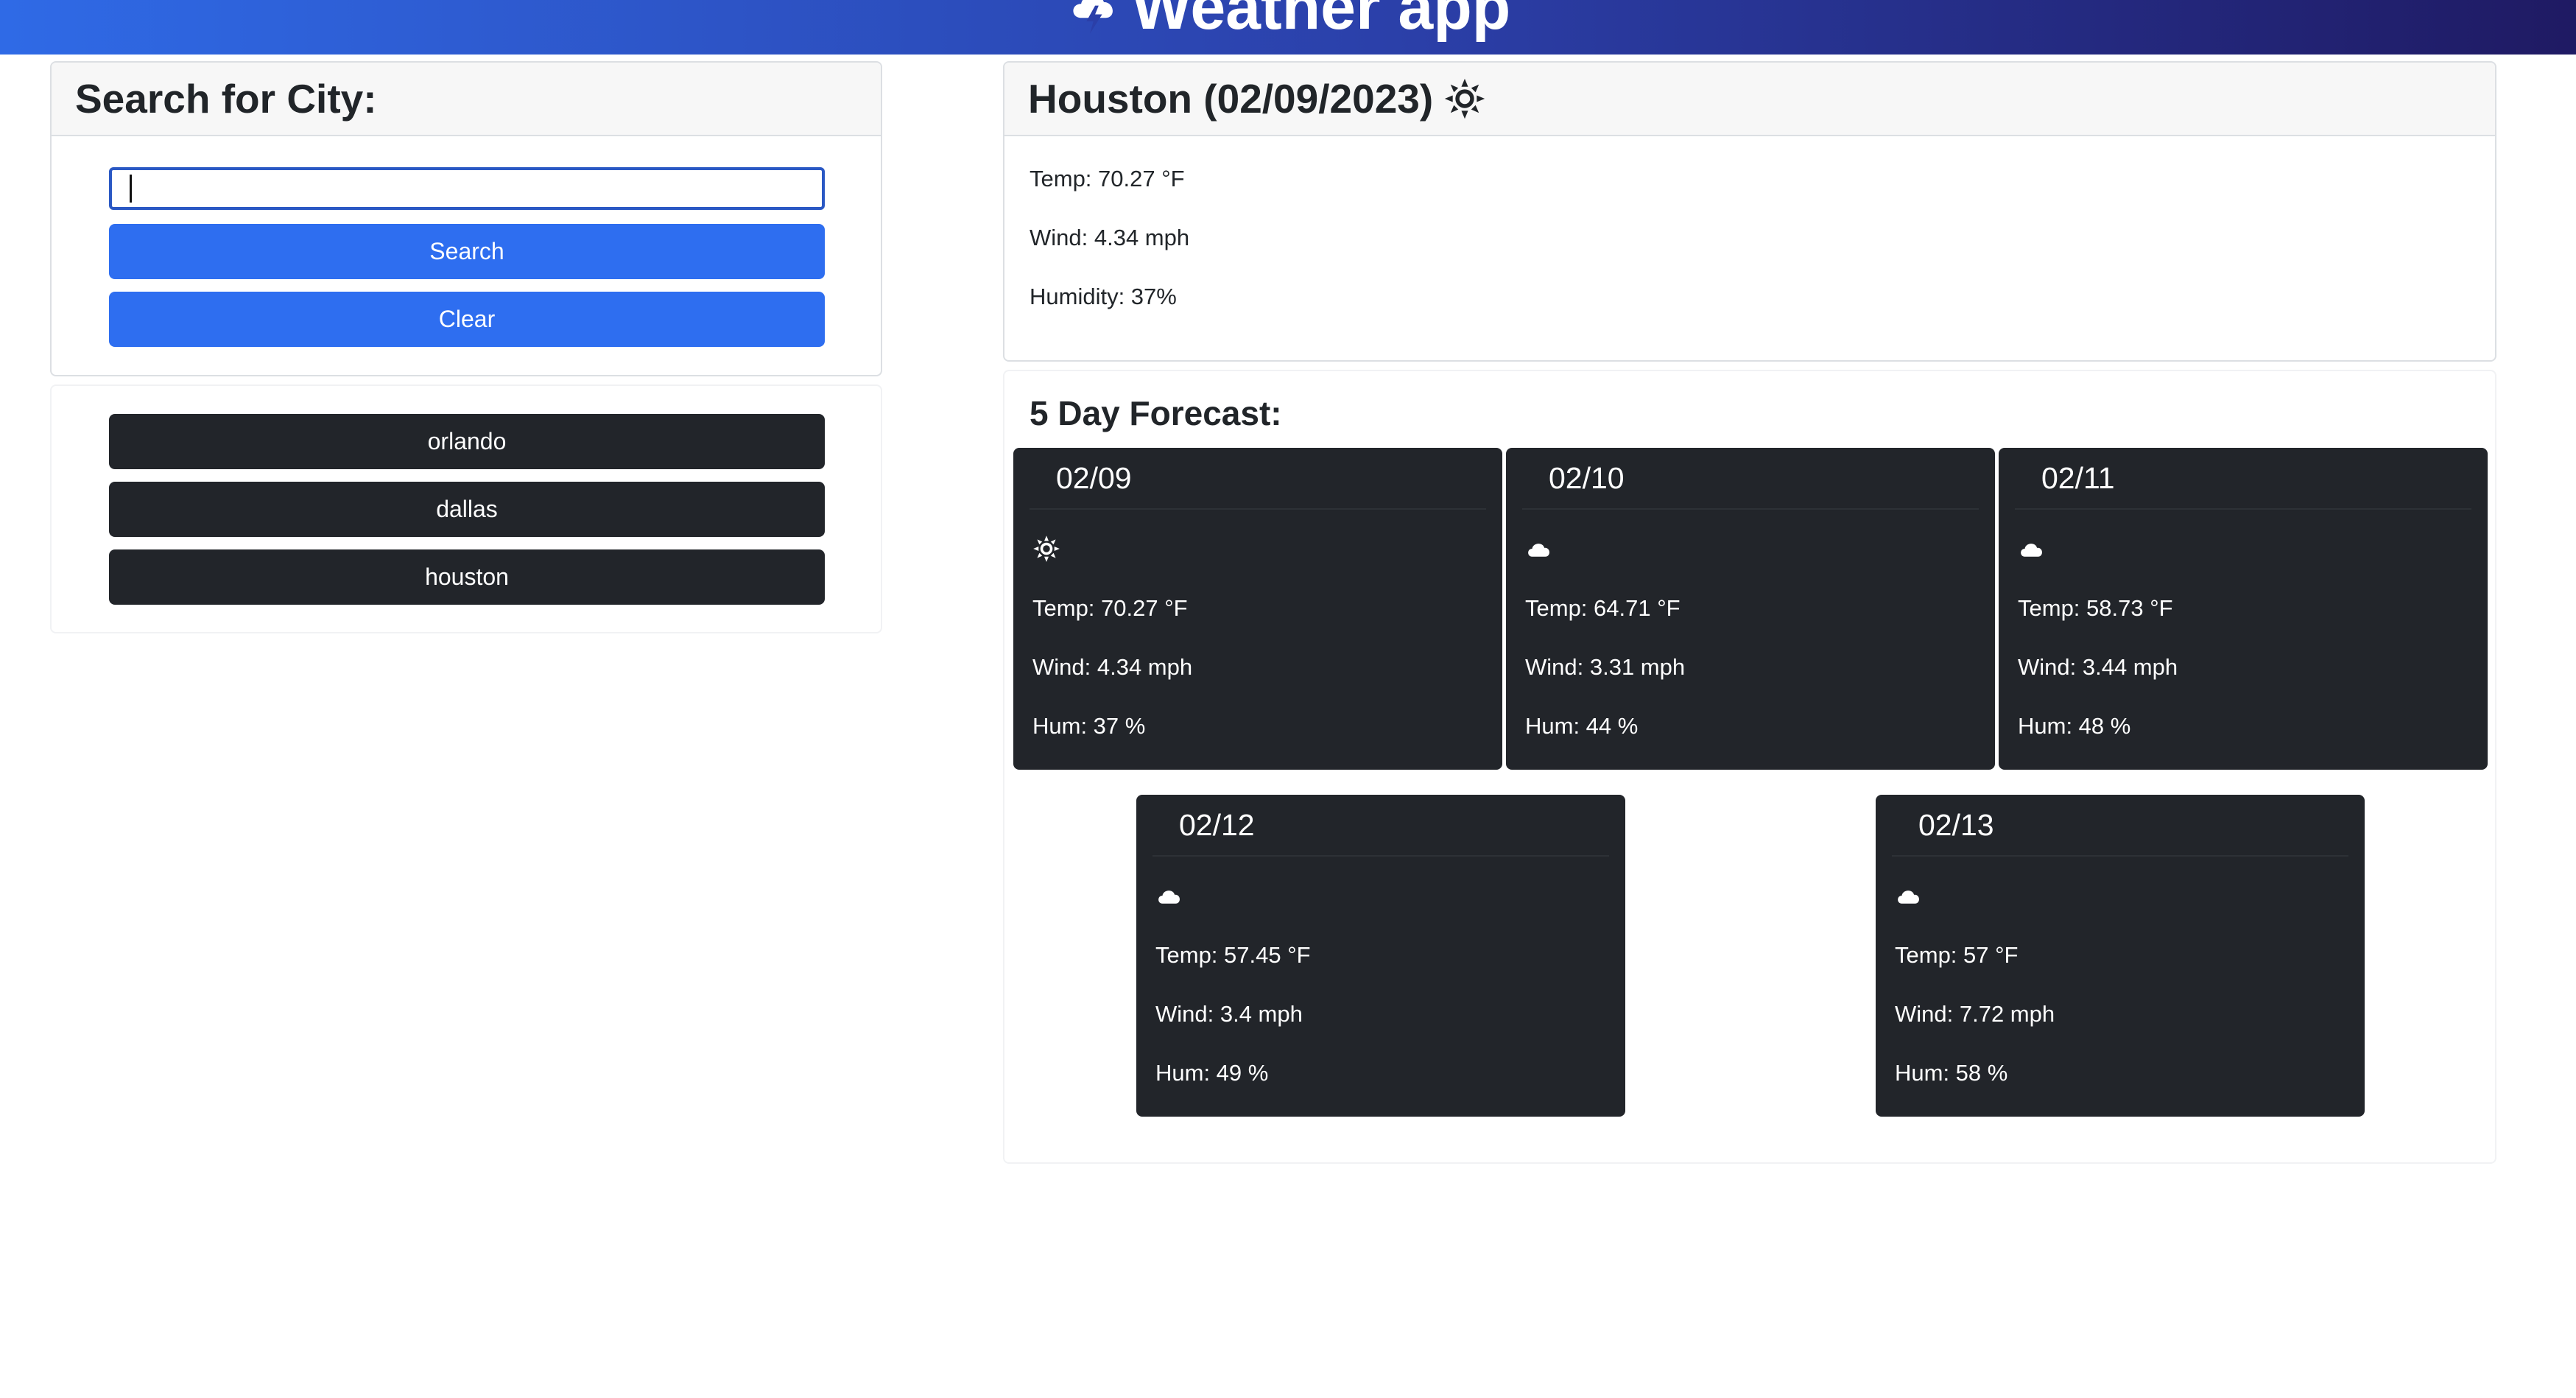  I want to click on forecast-humidity: Hum: 44 %, so click(1582, 726).